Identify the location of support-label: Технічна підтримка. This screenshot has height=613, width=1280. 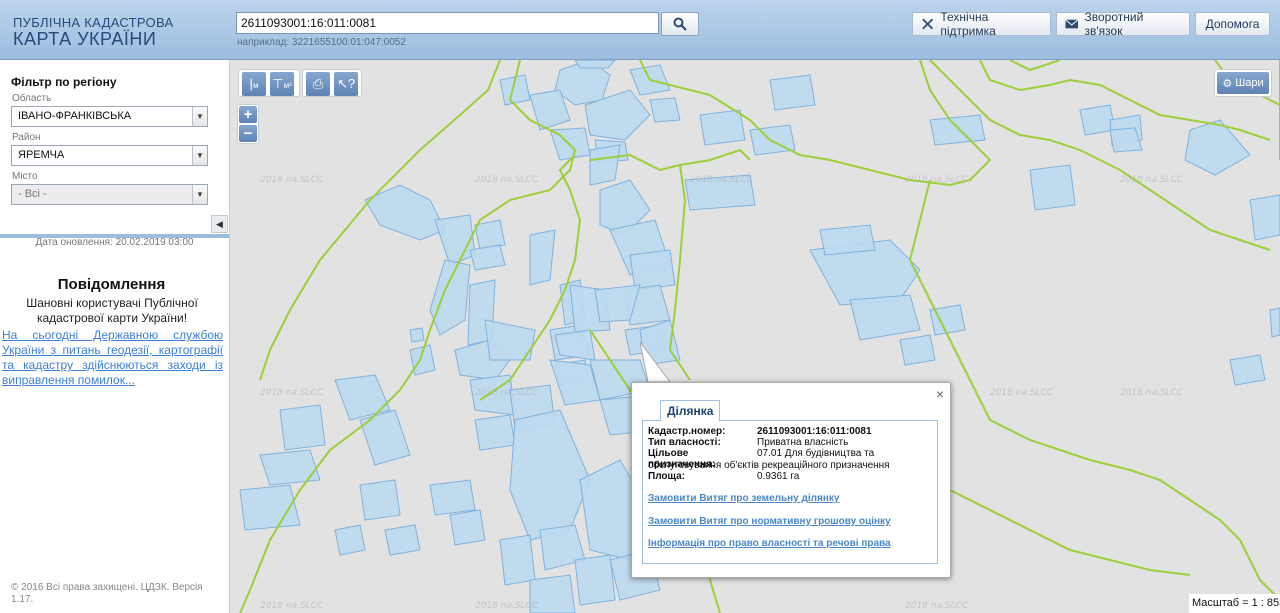
(968, 24).